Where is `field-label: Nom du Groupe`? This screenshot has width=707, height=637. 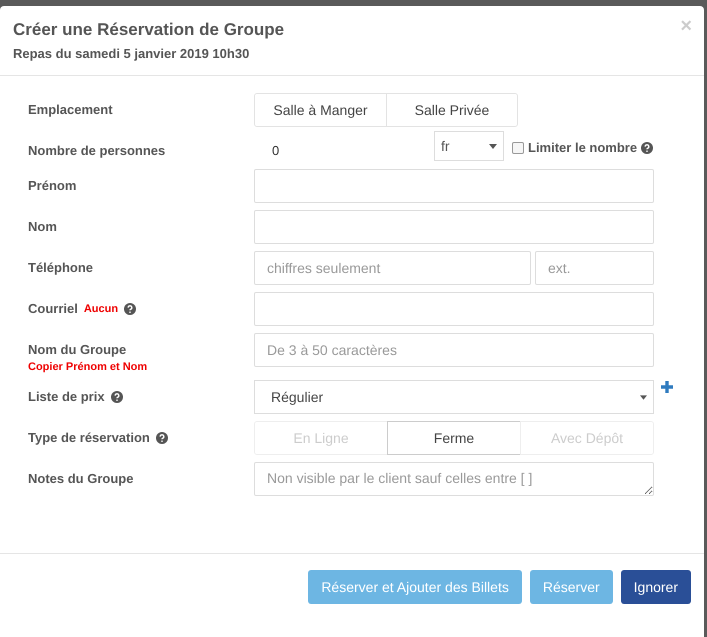
field-label: Nom du Groupe is located at coordinates (77, 349).